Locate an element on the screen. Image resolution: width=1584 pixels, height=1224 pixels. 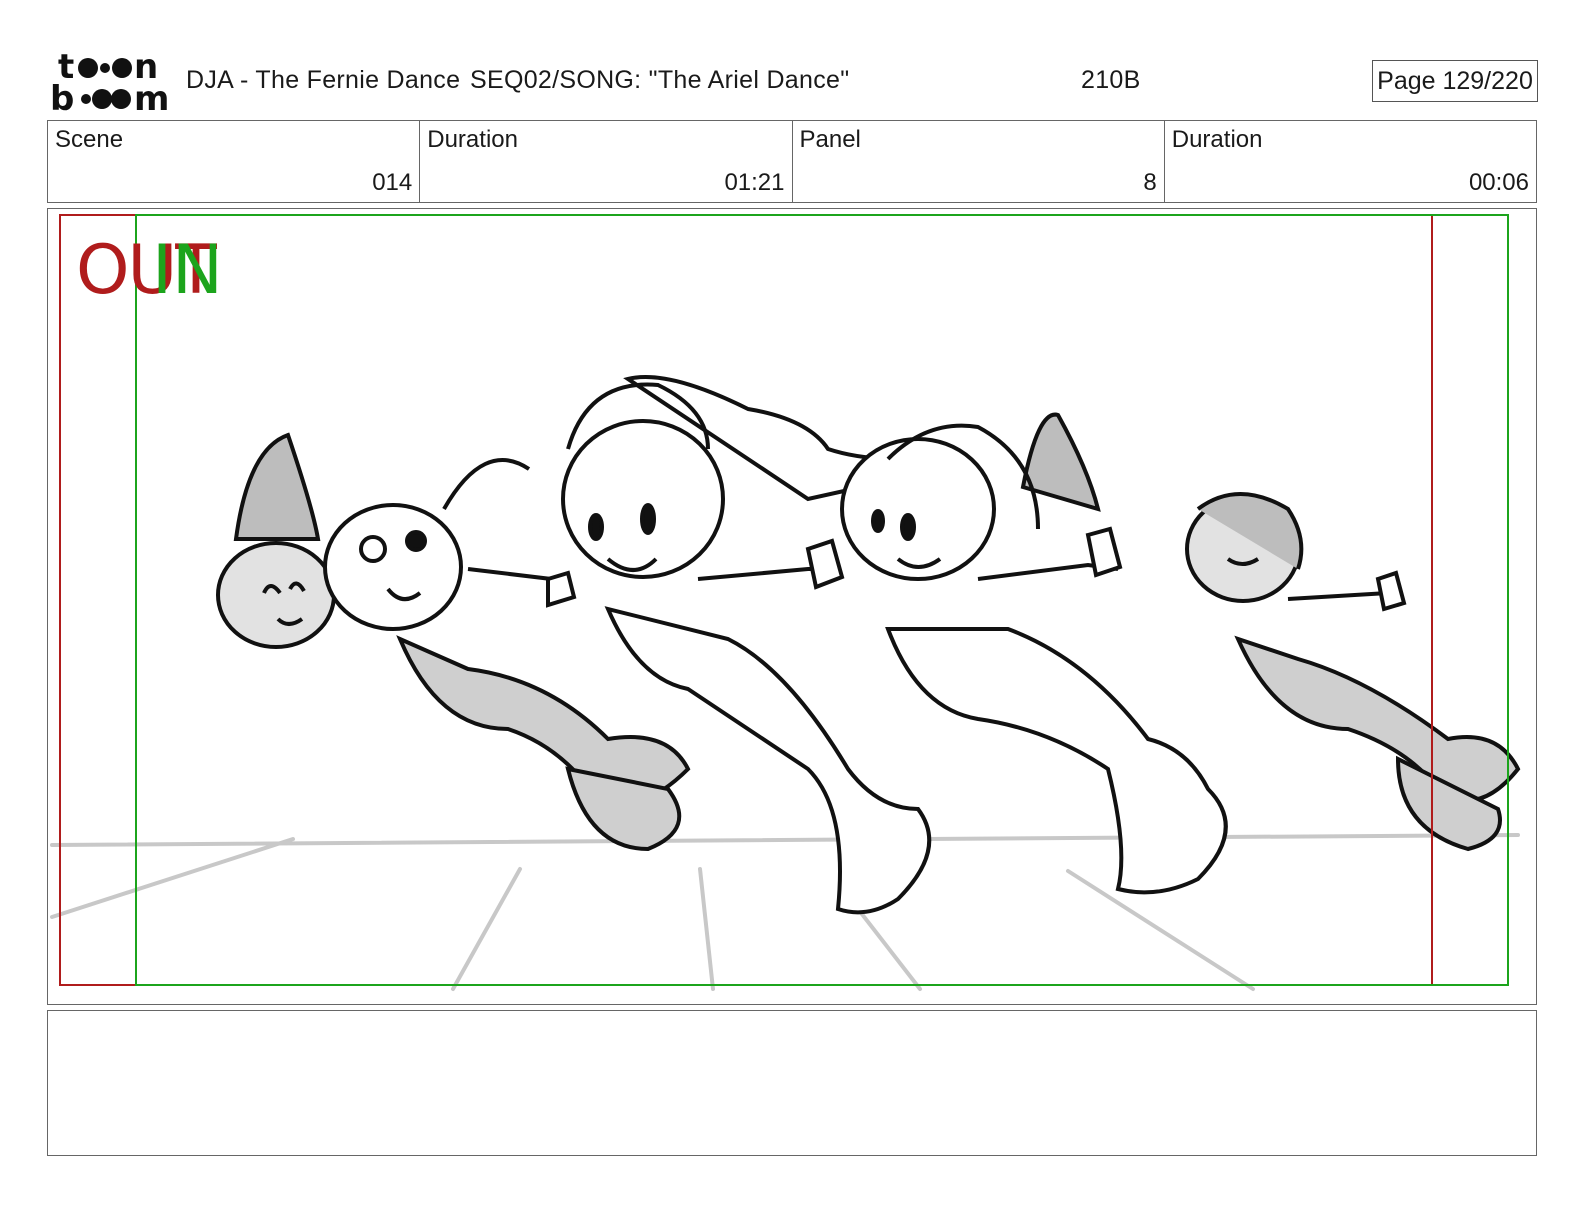
shot-code: 210B is located at coordinates (1111, 80).